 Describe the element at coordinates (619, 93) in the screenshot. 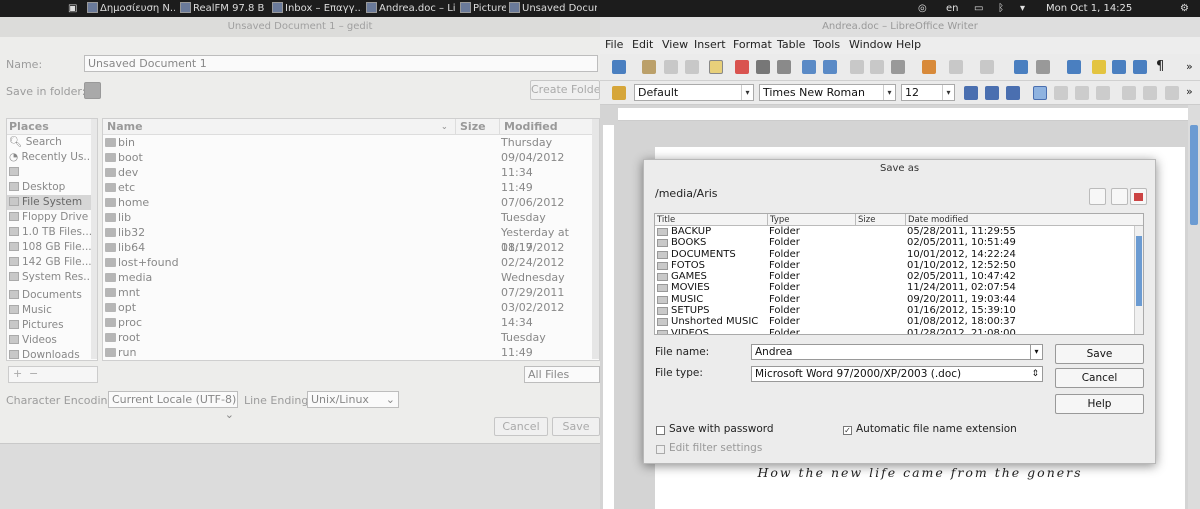

I see `styles-icon` at that location.